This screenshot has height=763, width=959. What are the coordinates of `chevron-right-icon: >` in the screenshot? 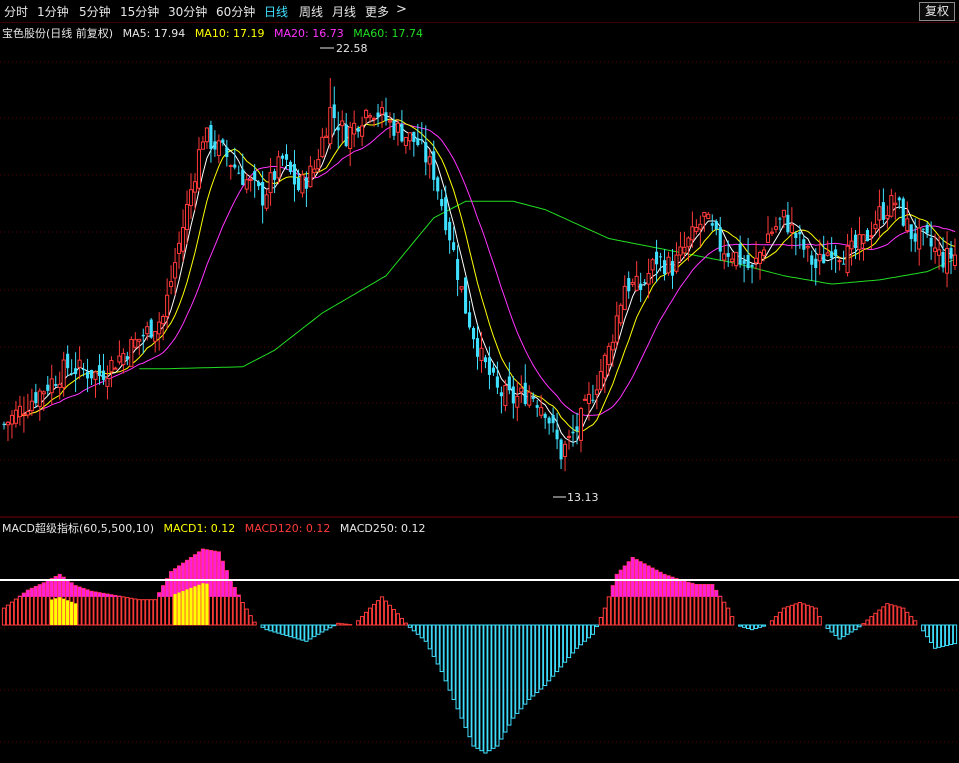 It's located at (401, 9).